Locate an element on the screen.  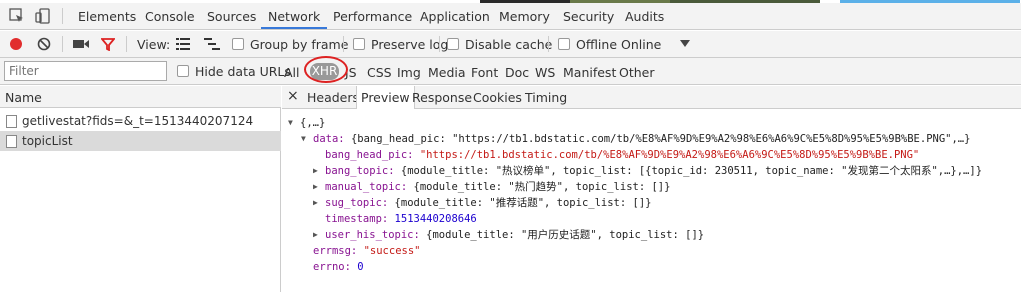
filter-type-other: Other is located at coordinates (637, 72).